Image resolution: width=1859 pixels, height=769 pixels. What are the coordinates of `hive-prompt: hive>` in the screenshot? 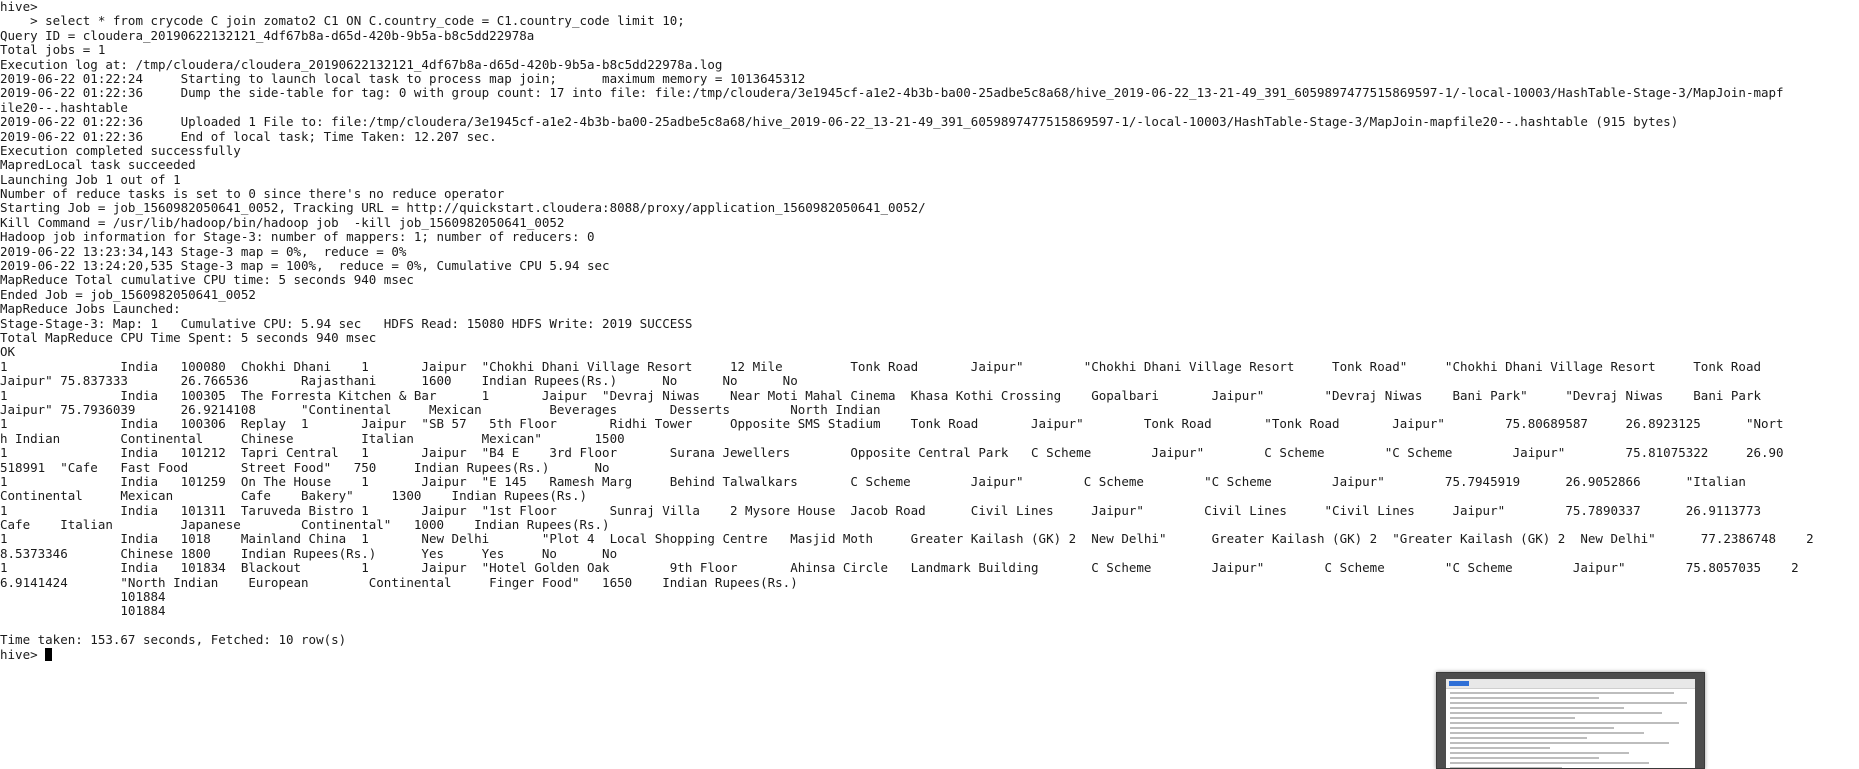 It's located at (929, 654).